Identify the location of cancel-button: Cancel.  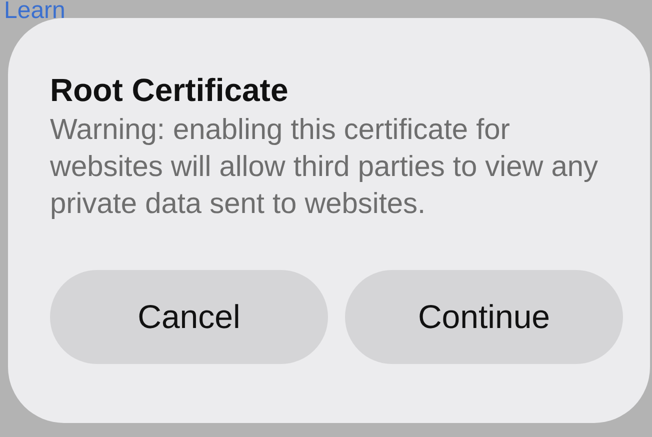
(189, 317).